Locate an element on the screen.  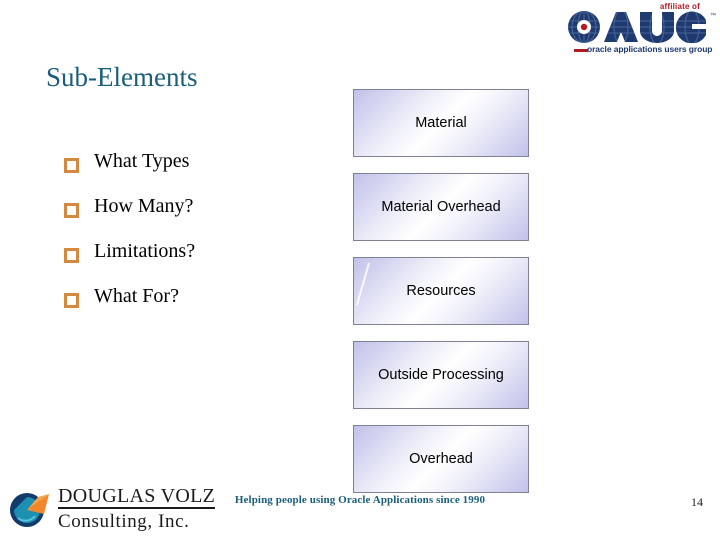
element-box-outside-processing: Outside Processing is located at coordinates (441, 375).